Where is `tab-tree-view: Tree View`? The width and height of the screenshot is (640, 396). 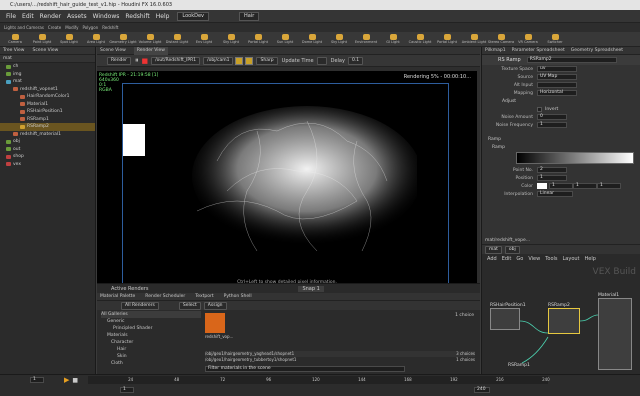 tab-tree-view: Tree View is located at coordinates (14, 51).